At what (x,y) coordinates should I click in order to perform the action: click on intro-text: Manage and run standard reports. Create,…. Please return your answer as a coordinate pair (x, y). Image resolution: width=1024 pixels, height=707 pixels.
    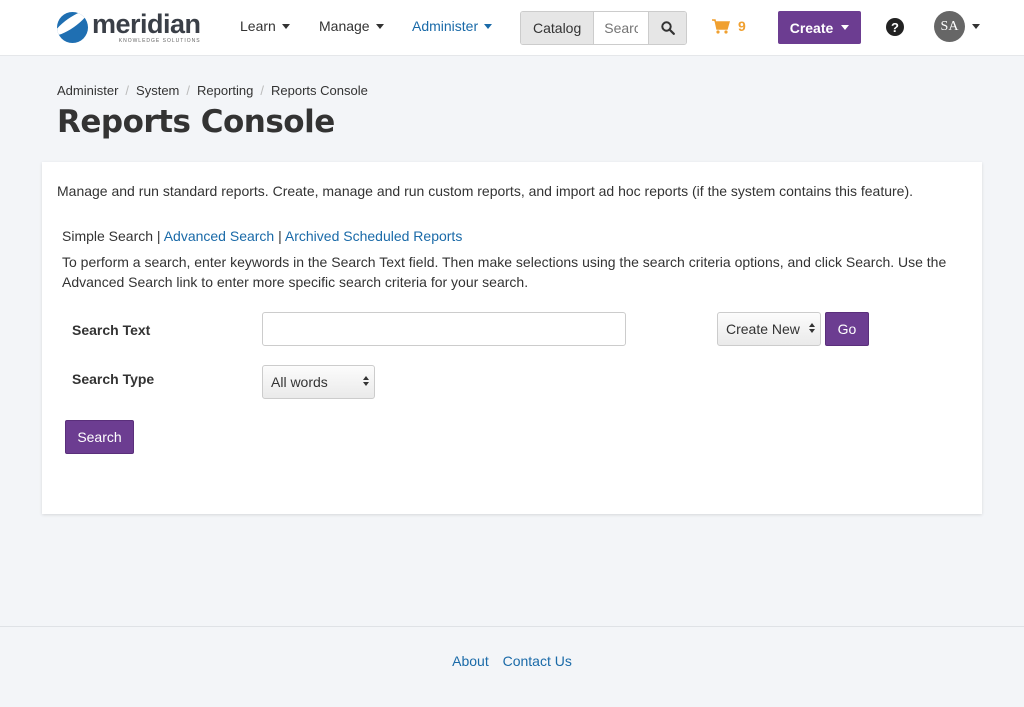
    Looking at the image, I should click on (485, 191).